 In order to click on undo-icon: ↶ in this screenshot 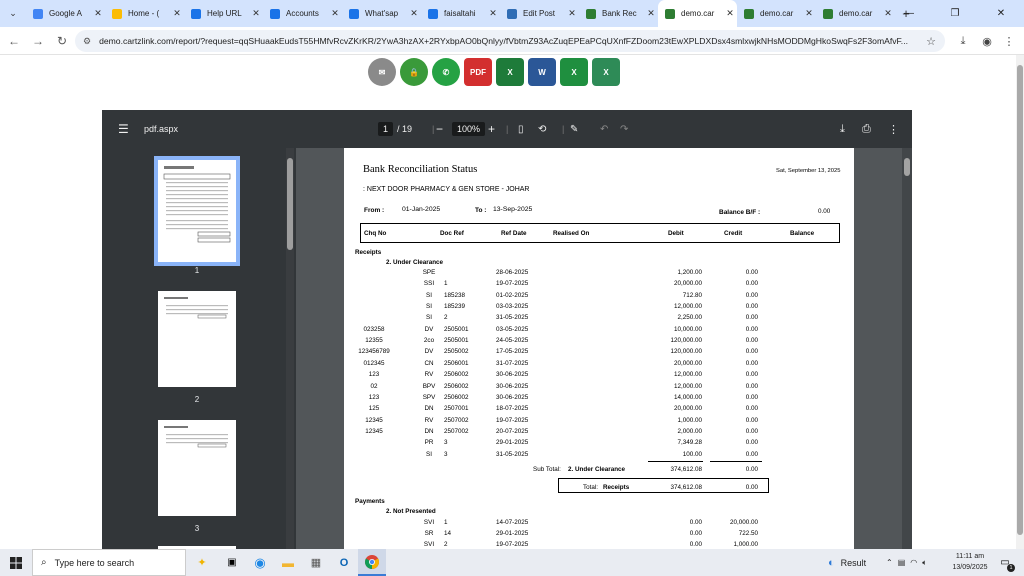, I will do `click(604, 129)`.